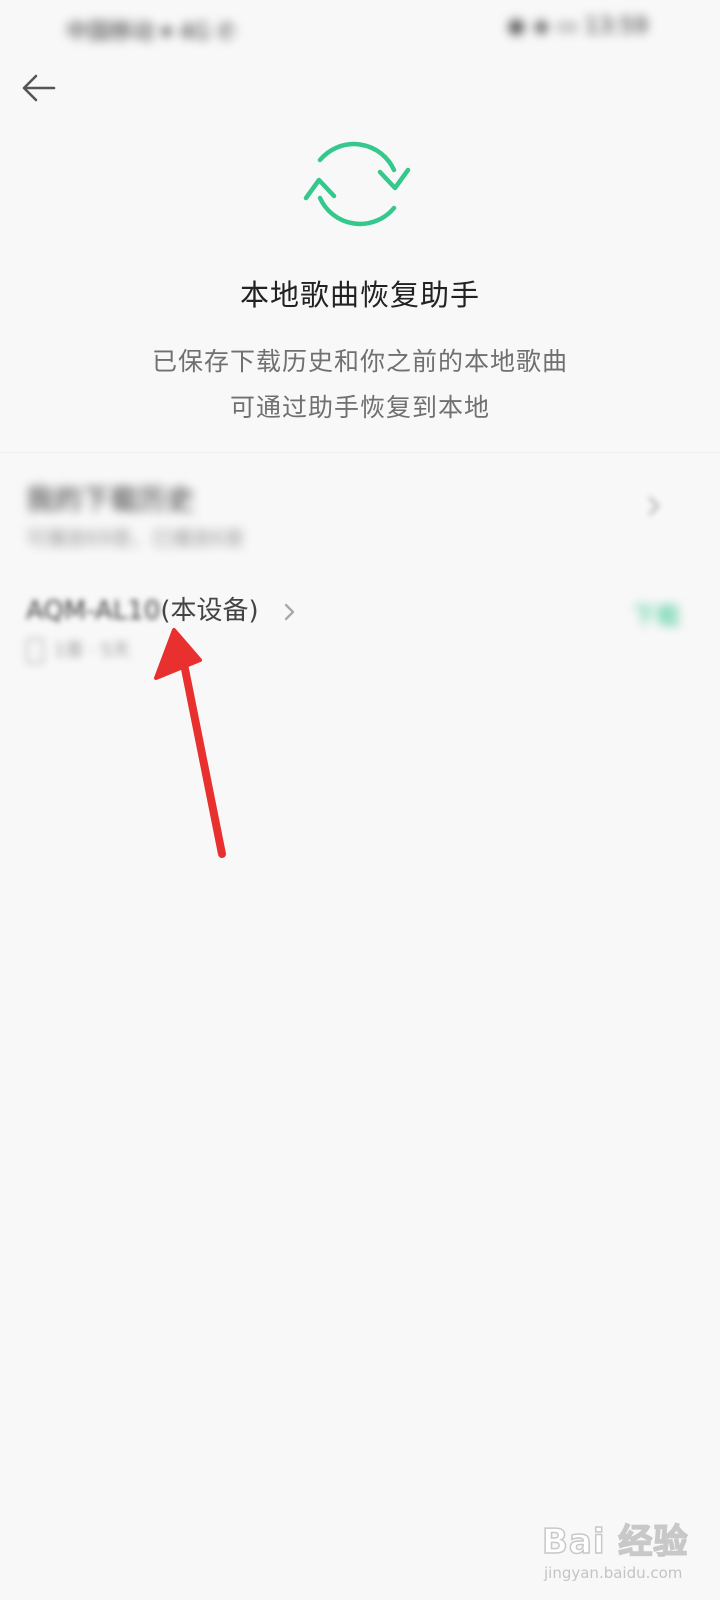 This screenshot has width=720, height=1600. Describe the element at coordinates (92, 650) in the screenshot. I see `device-info-text: 1首 · 5天` at that location.